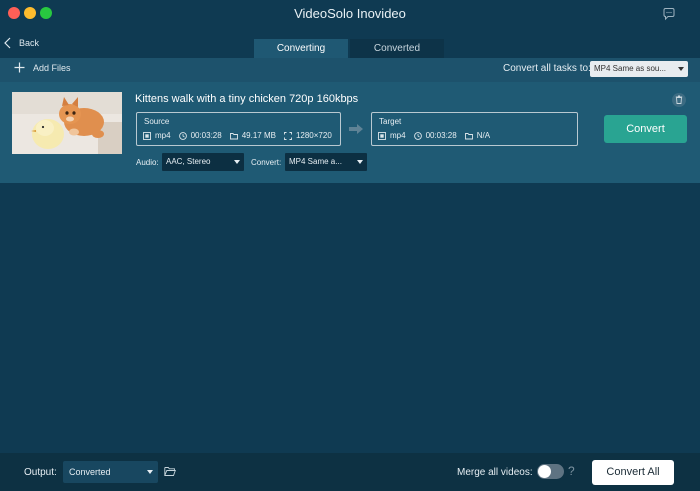  What do you see at coordinates (206, 135) in the screenshot?
I see `source-duration: 00:03:28` at bounding box center [206, 135].